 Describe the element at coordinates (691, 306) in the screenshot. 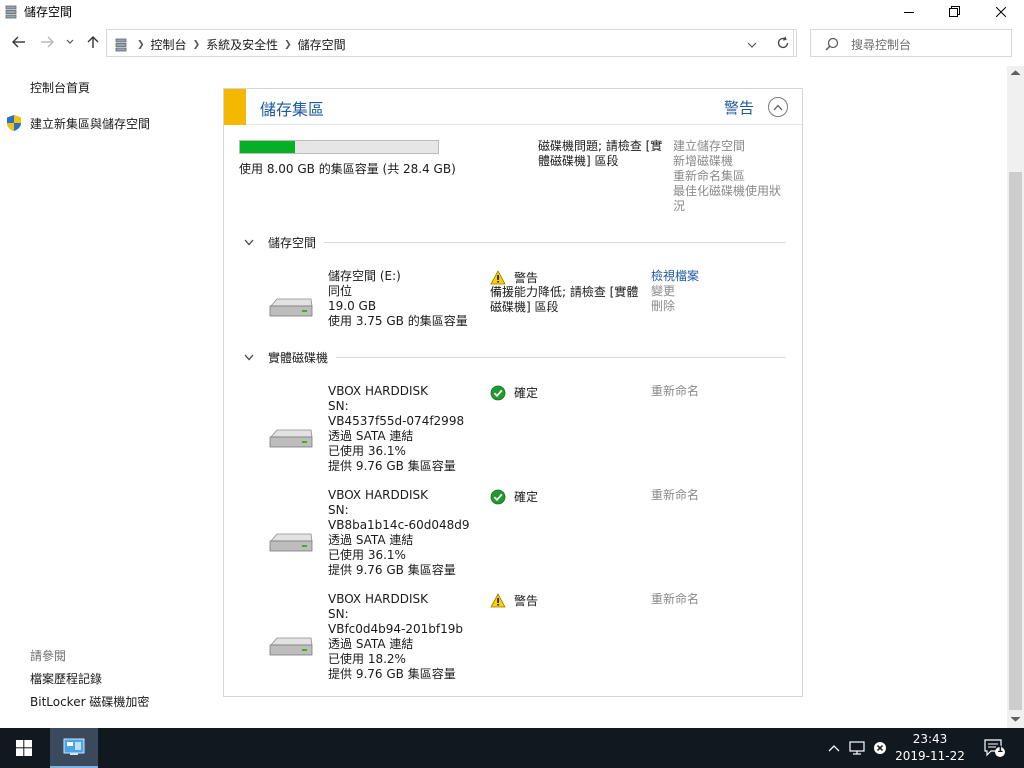

I see `delete-link: 刪除` at that location.